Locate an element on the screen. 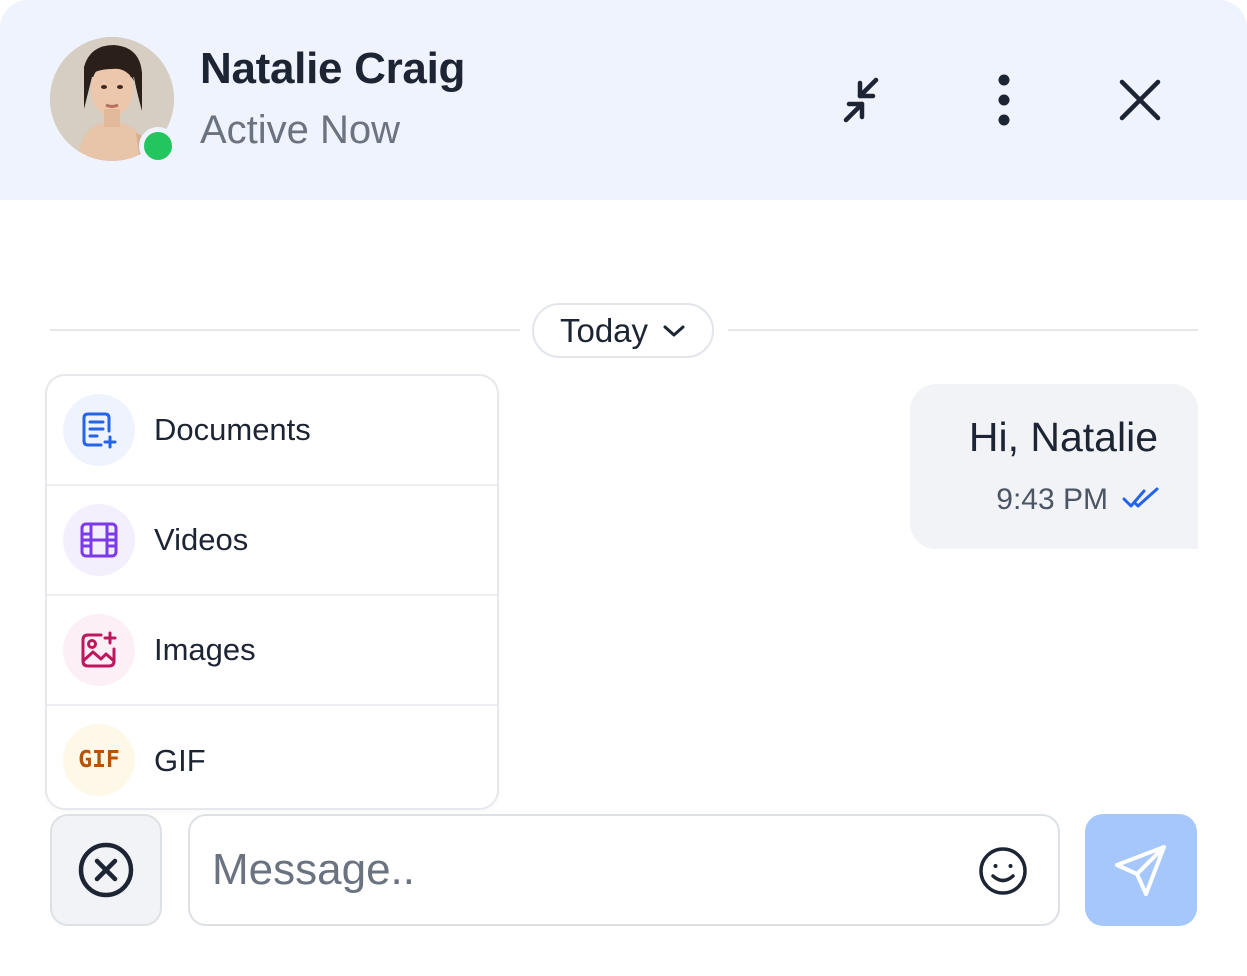  send-icon is located at coordinates (1140, 870).